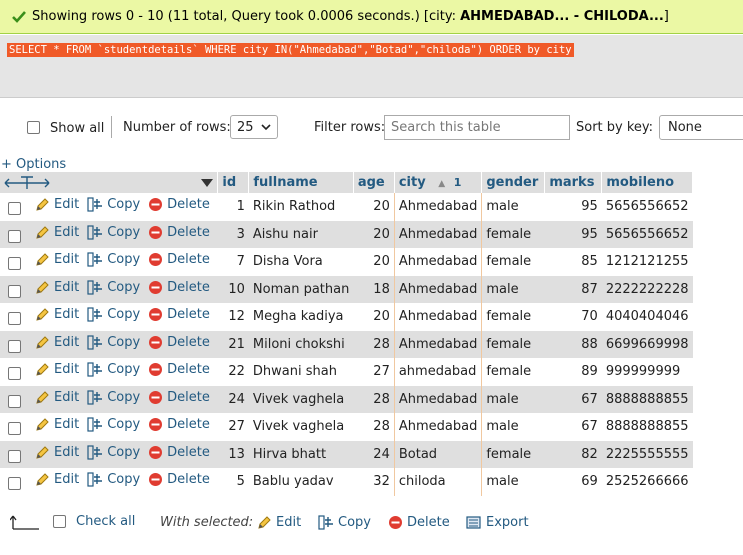 Image resolution: width=743 pixels, height=555 pixels. Describe the element at coordinates (497, 522) in the screenshot. I see `bulk-export-button: Export` at that location.